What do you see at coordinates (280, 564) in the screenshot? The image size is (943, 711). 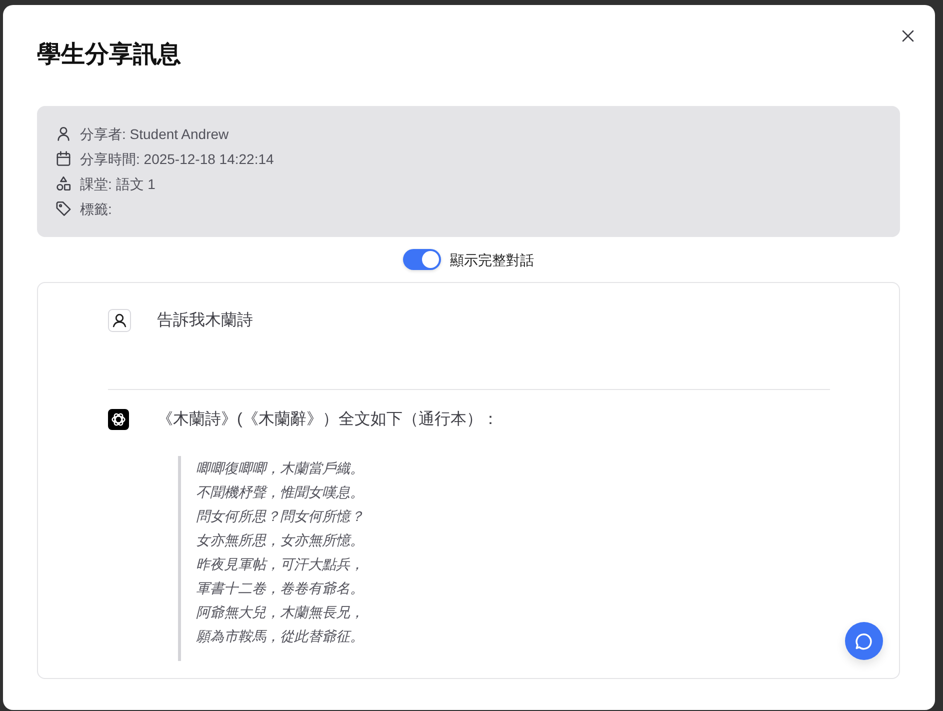 I see `poem-line: 昨夜見軍帖，可汗大點兵，` at bounding box center [280, 564].